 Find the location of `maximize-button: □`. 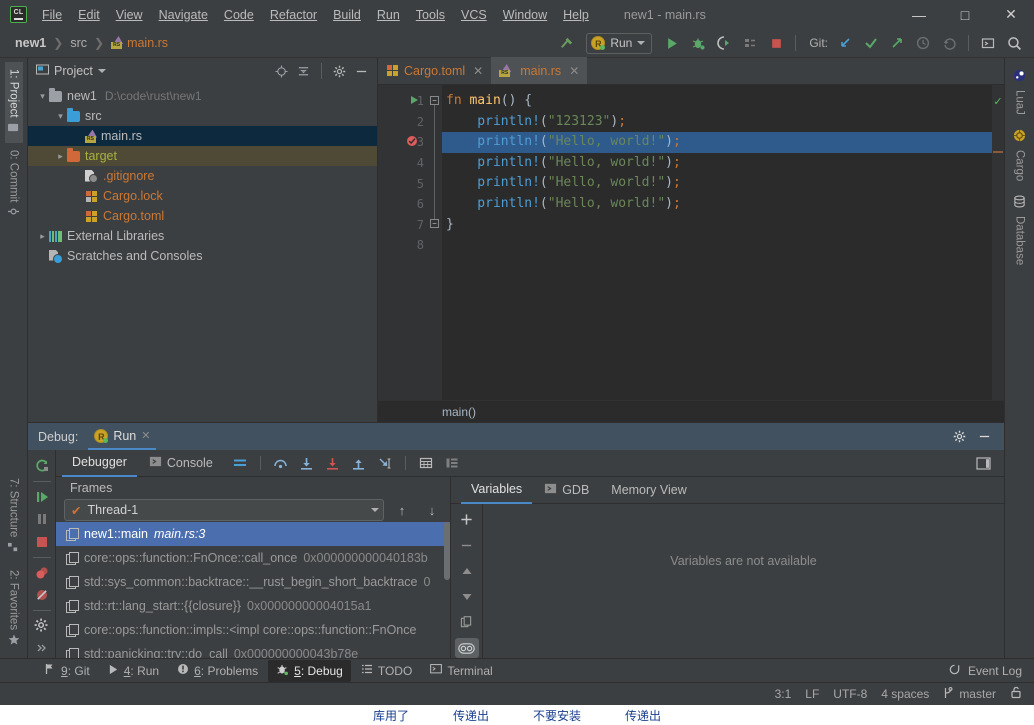

maximize-button: □ is located at coordinates (965, 14).